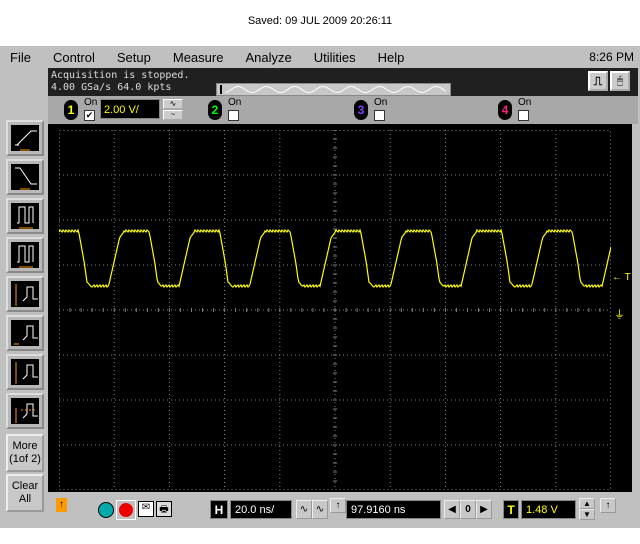 The height and width of the screenshot is (544, 640). I want to click on rise-time-button, so click(25, 138).